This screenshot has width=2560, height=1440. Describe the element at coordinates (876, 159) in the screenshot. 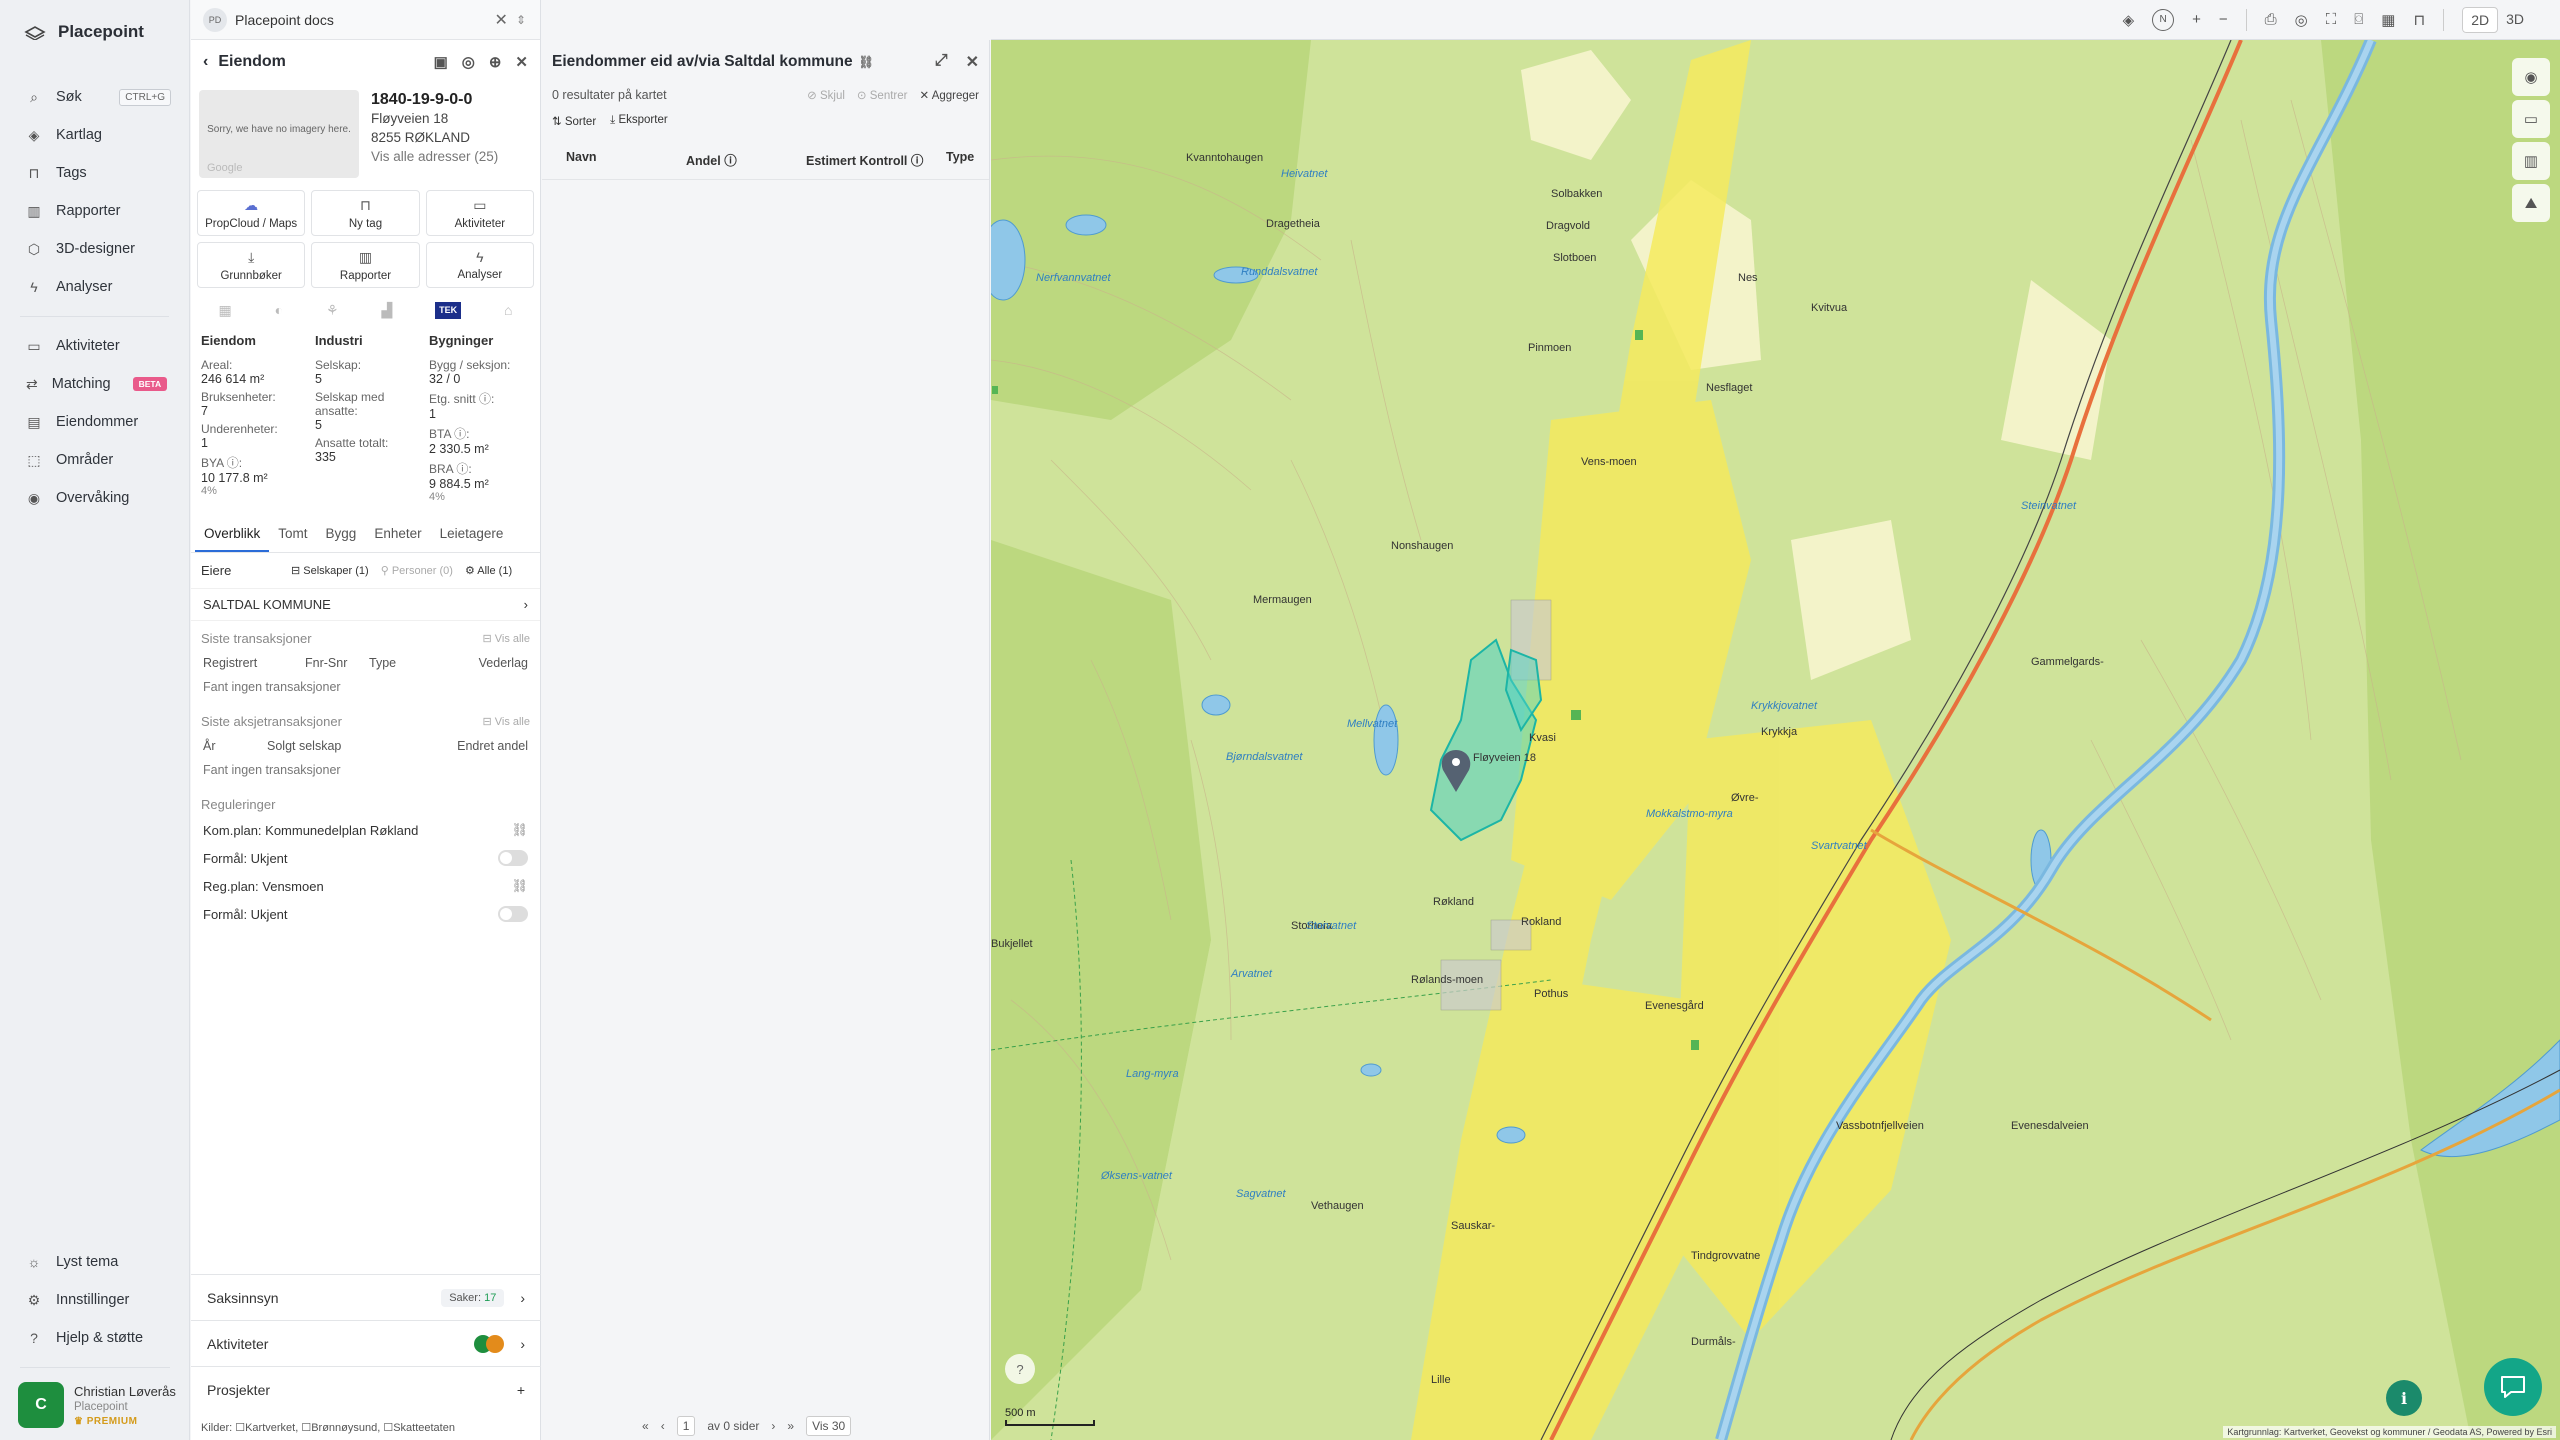

I see `col-header: Estimert Kontroll ⓘ` at that location.